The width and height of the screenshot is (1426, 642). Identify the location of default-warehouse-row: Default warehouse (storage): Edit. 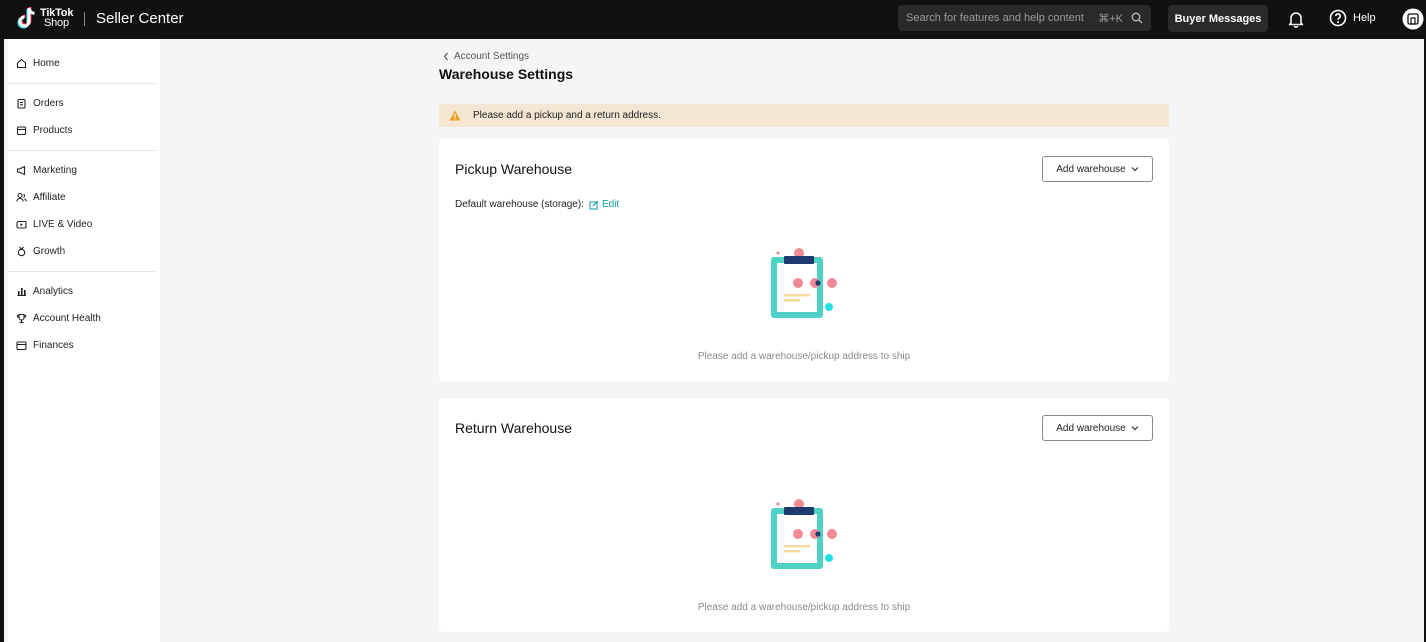
(537, 204).